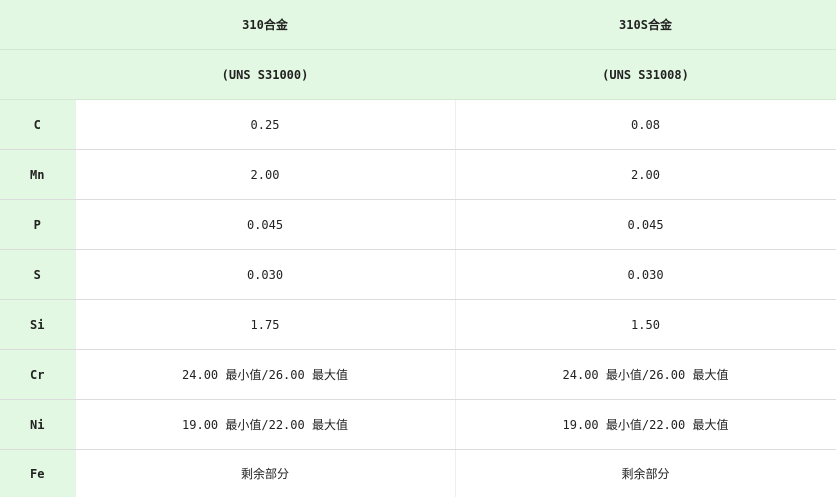 The height and width of the screenshot is (498, 836). I want to click on header-row-alloy: 310合金 310S合金, so click(418, 25).